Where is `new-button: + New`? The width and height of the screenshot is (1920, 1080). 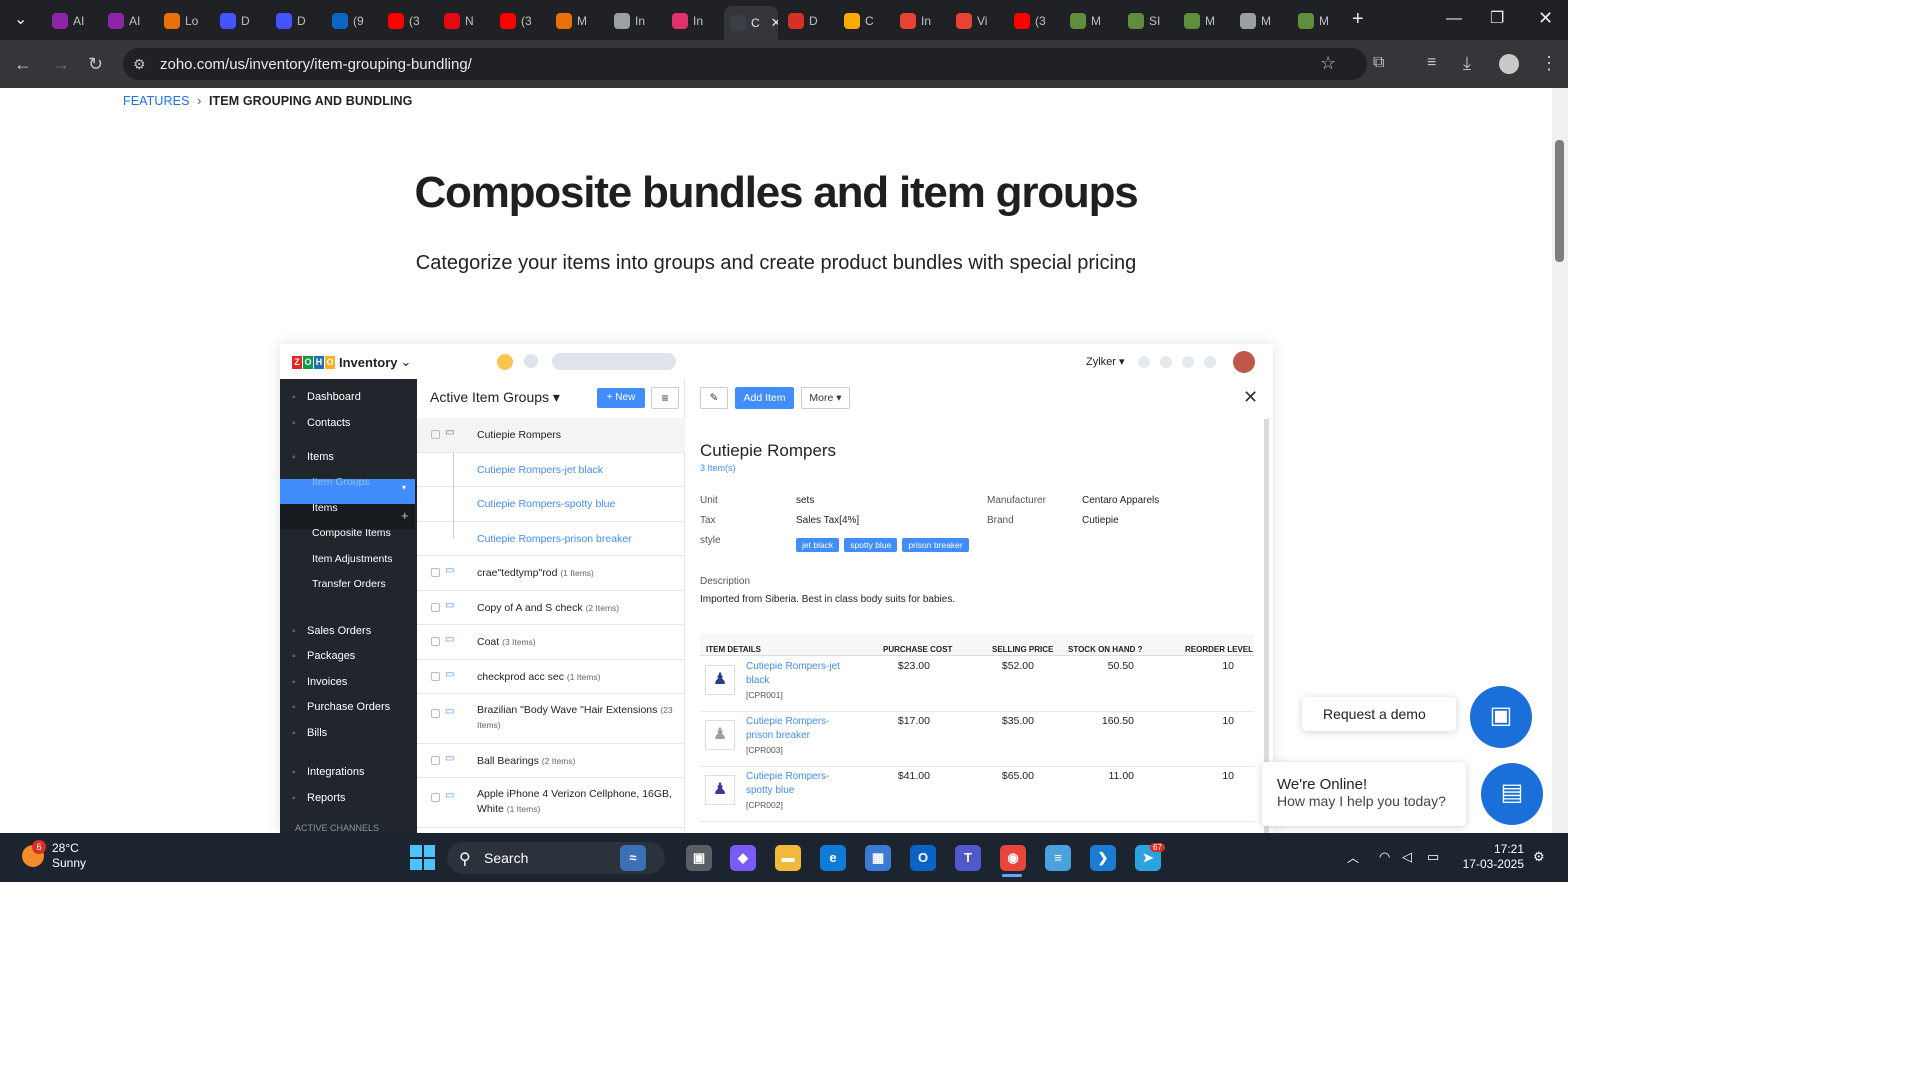 new-button: + New is located at coordinates (621, 398).